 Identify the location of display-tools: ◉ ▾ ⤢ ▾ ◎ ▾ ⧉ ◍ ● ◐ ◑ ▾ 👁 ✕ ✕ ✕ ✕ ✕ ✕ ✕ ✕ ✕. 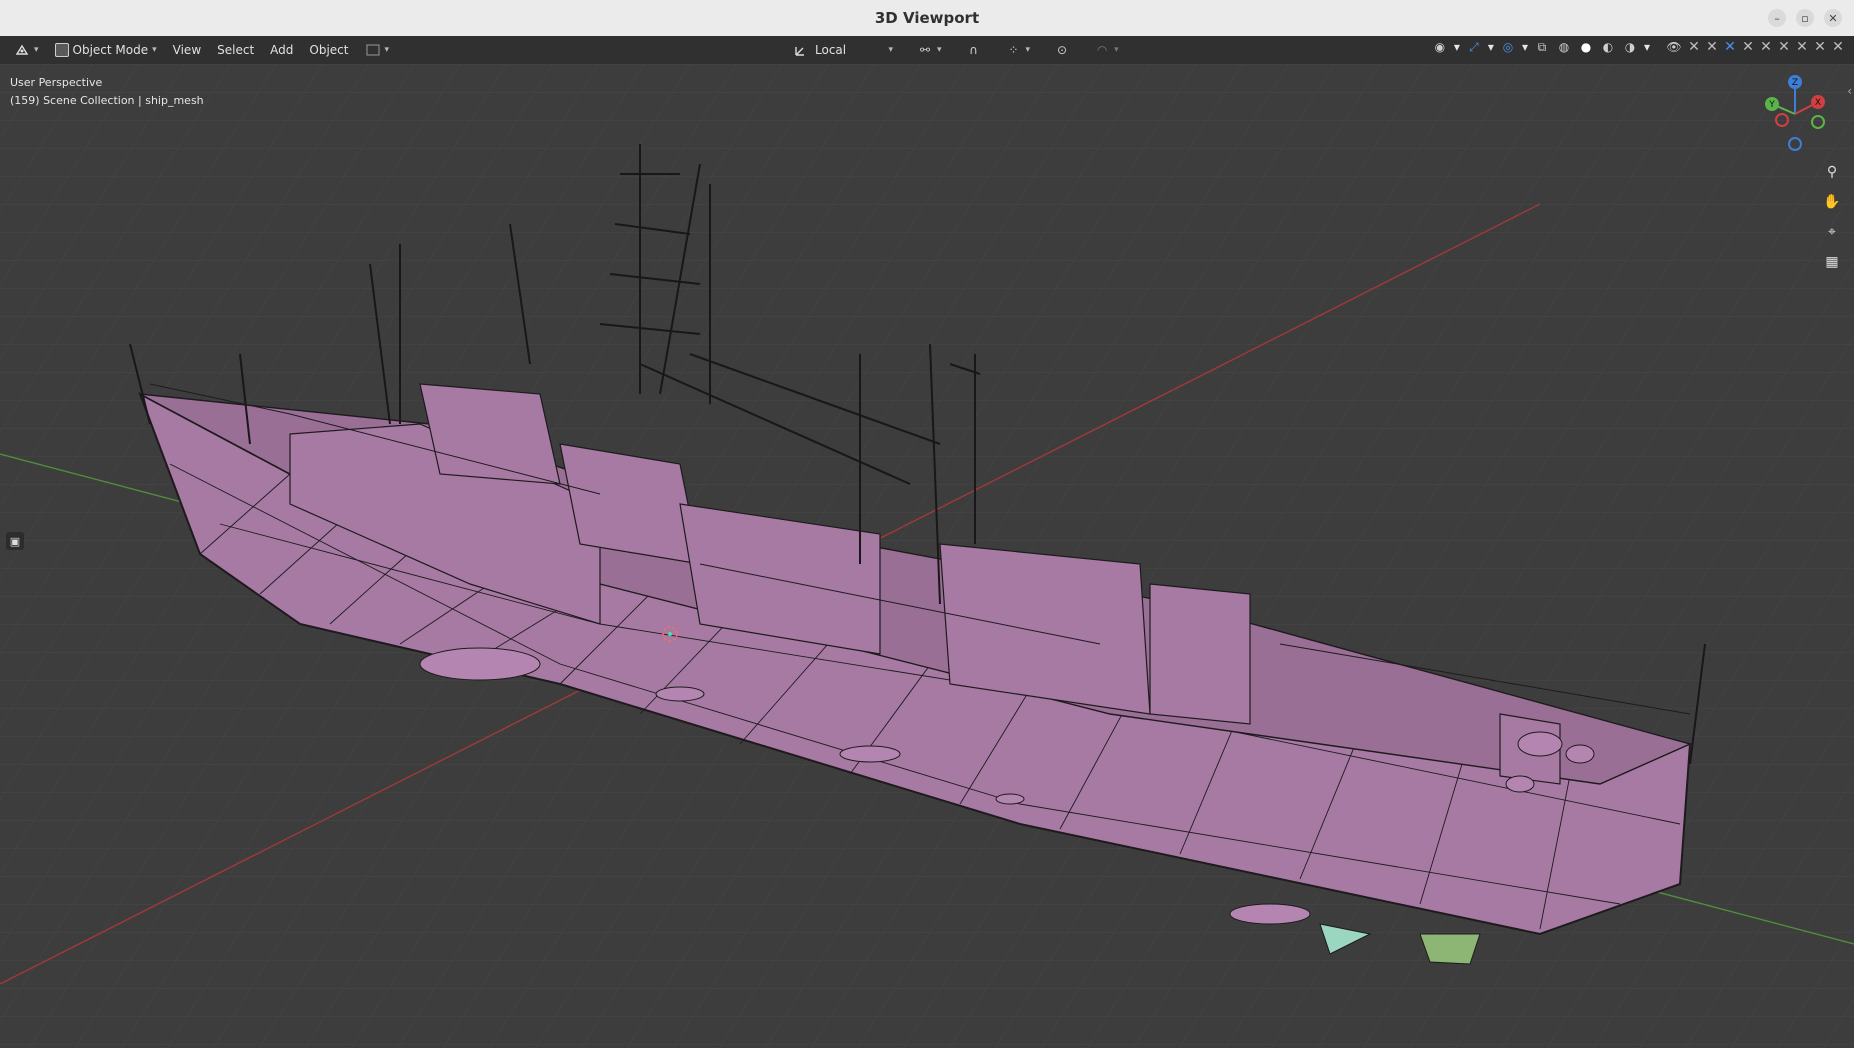
(1638, 47).